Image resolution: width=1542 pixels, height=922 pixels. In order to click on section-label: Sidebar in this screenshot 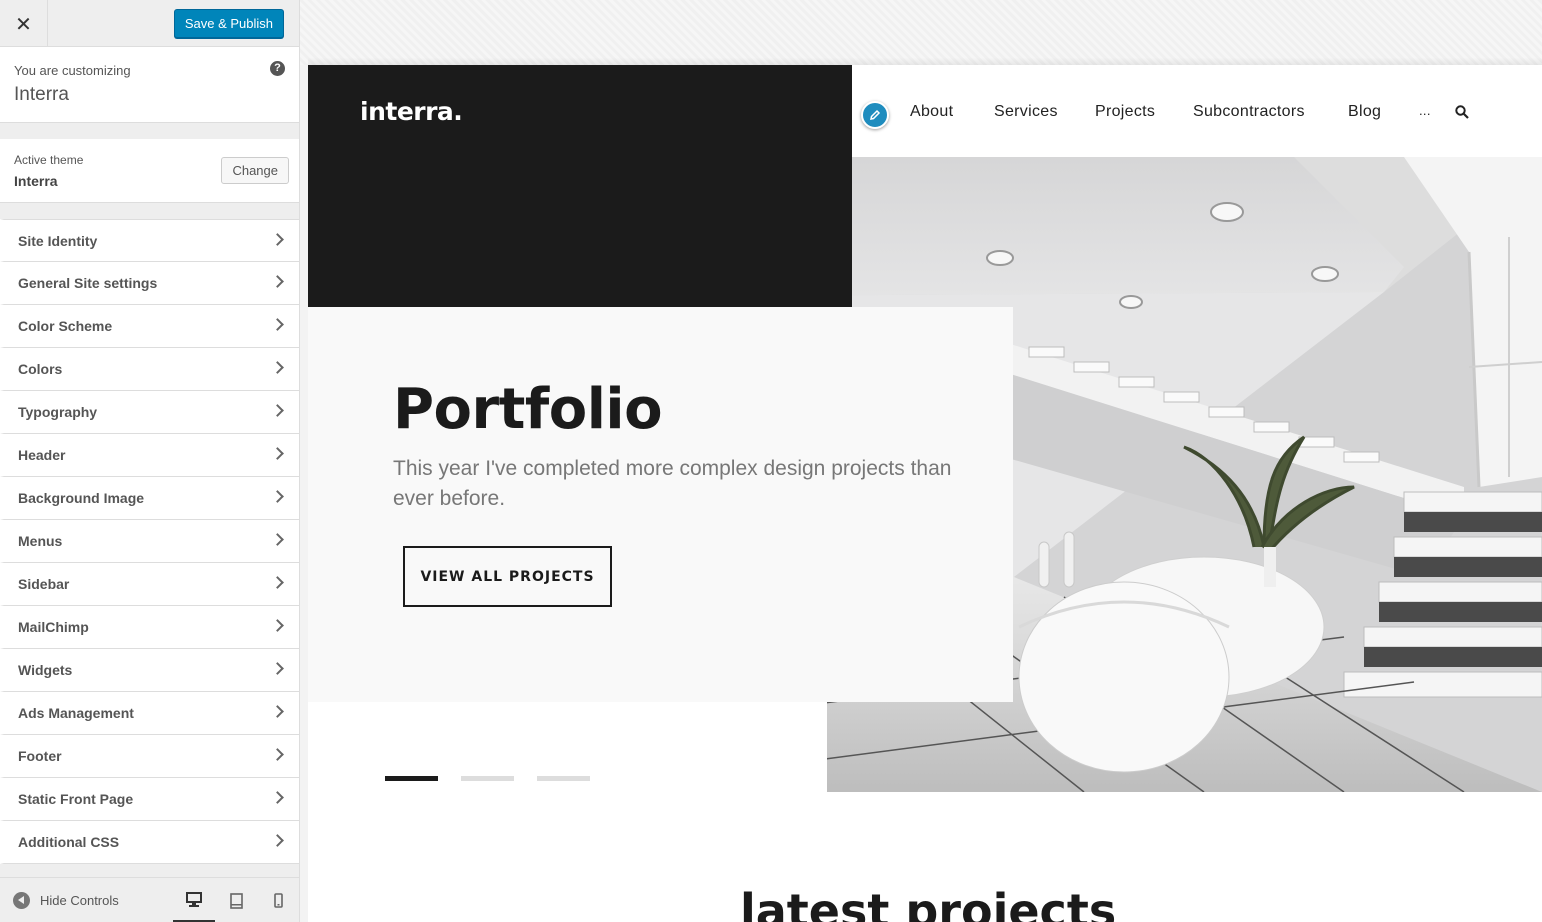, I will do `click(44, 584)`.